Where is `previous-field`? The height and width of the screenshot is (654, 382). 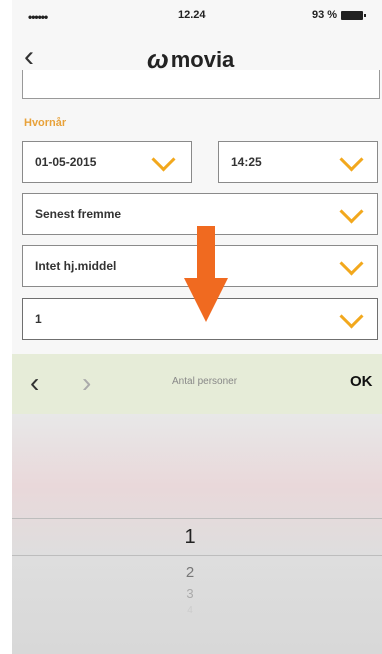 previous-field is located at coordinates (201, 84).